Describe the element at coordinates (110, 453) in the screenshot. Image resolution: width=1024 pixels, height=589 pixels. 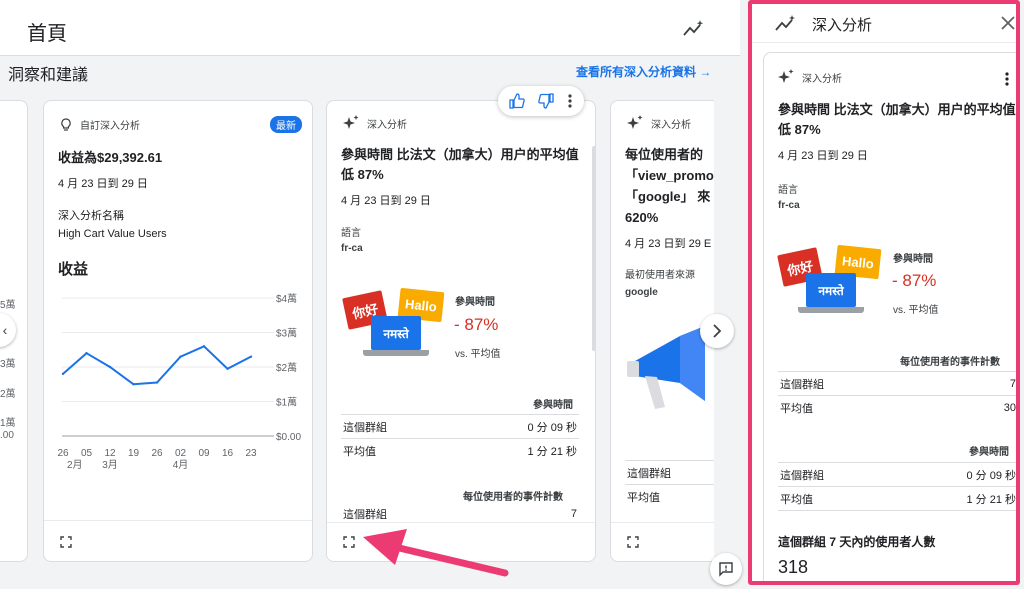
I see `x-tick-label: 12` at that location.